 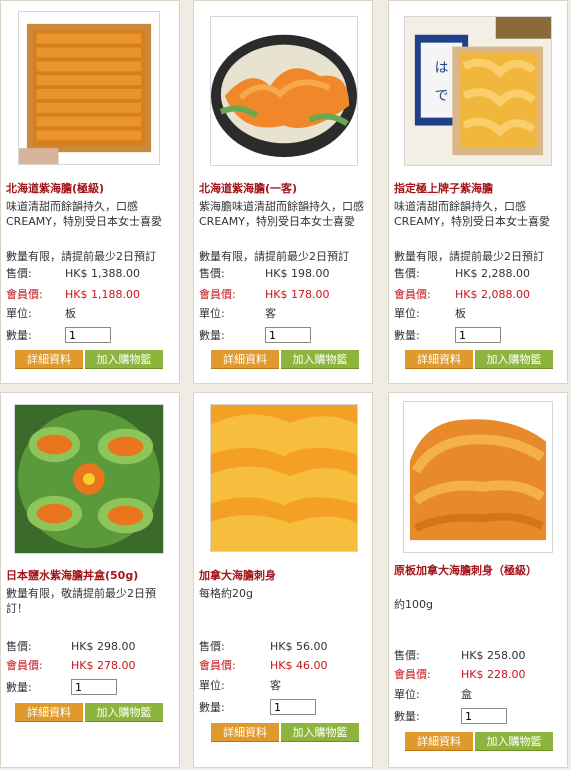 I want to click on member-price-row: 會員價: HK$ 228.00, so click(x=479, y=674).